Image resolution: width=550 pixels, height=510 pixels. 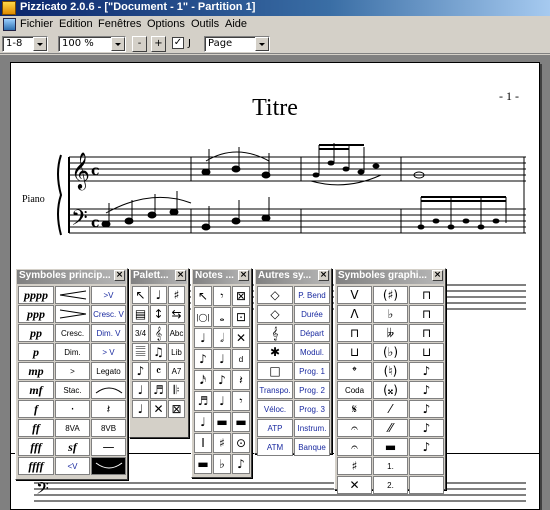 I want to click on palette-cell: (♭), so click(x=390, y=352).